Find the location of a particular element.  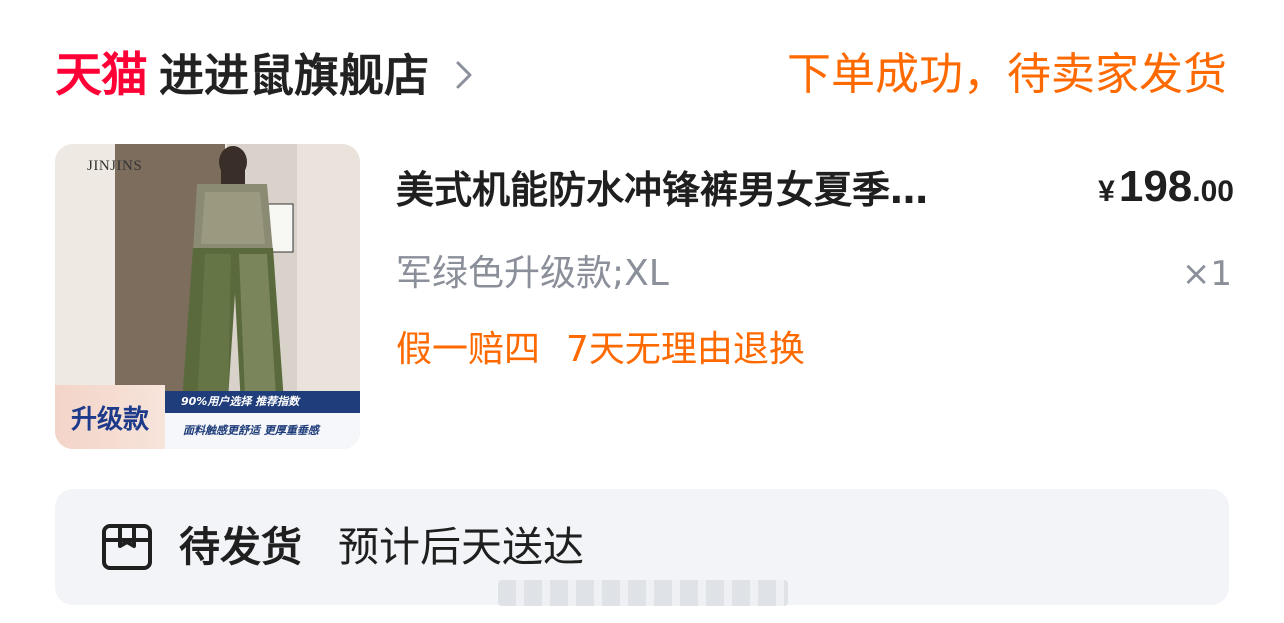

price-currency-symbol: ¥ is located at coordinates (1106, 191).